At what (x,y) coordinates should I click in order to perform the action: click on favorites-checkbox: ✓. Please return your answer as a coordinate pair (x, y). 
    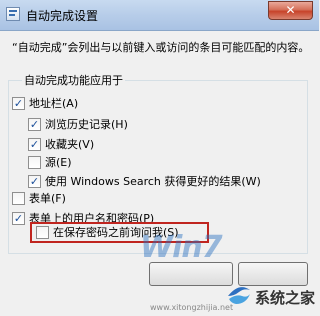
    Looking at the image, I should click on (34, 144).